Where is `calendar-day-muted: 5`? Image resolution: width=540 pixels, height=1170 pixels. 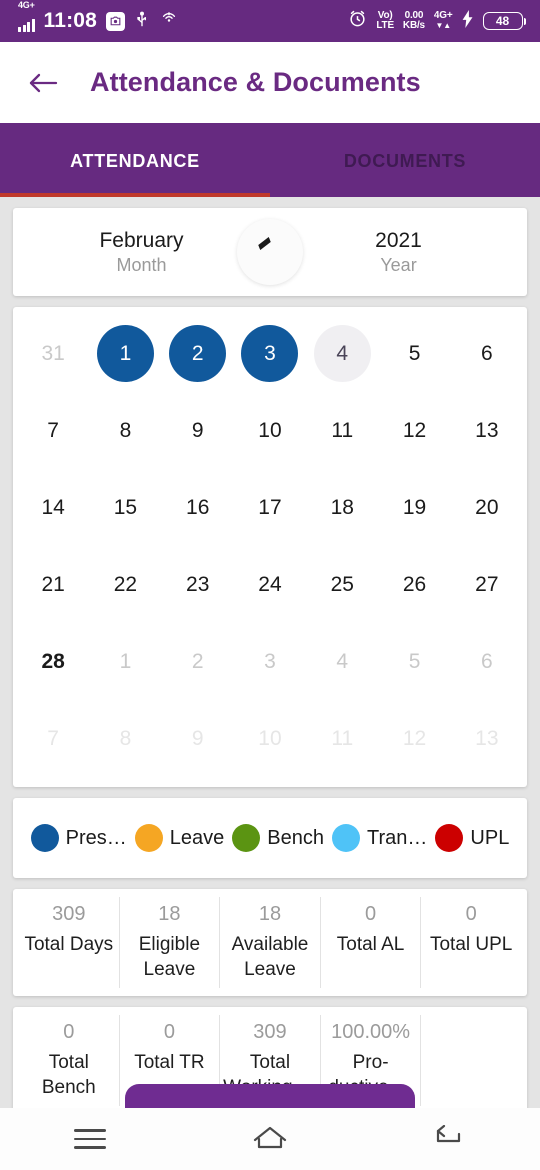
calendar-day-muted: 5 is located at coordinates (414, 661).